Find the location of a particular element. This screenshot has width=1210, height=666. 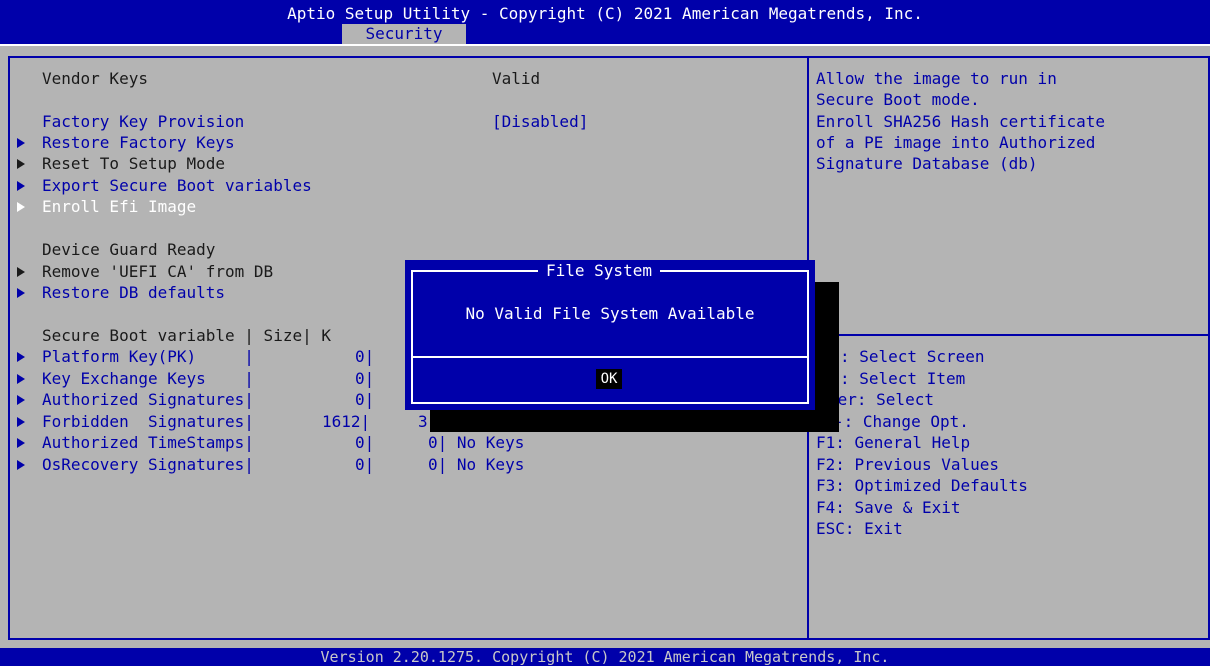

dialog-title: File System is located at coordinates (599, 271).